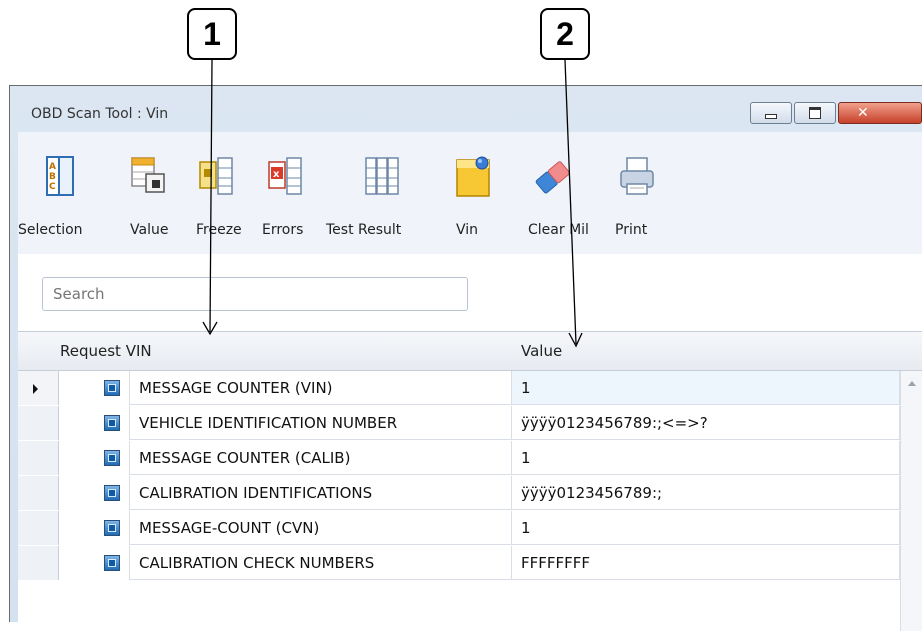 The image size is (922, 631). What do you see at coordinates (100, 114) in the screenshot?
I see `window-title: OBD Scan Tool : Vin` at bounding box center [100, 114].